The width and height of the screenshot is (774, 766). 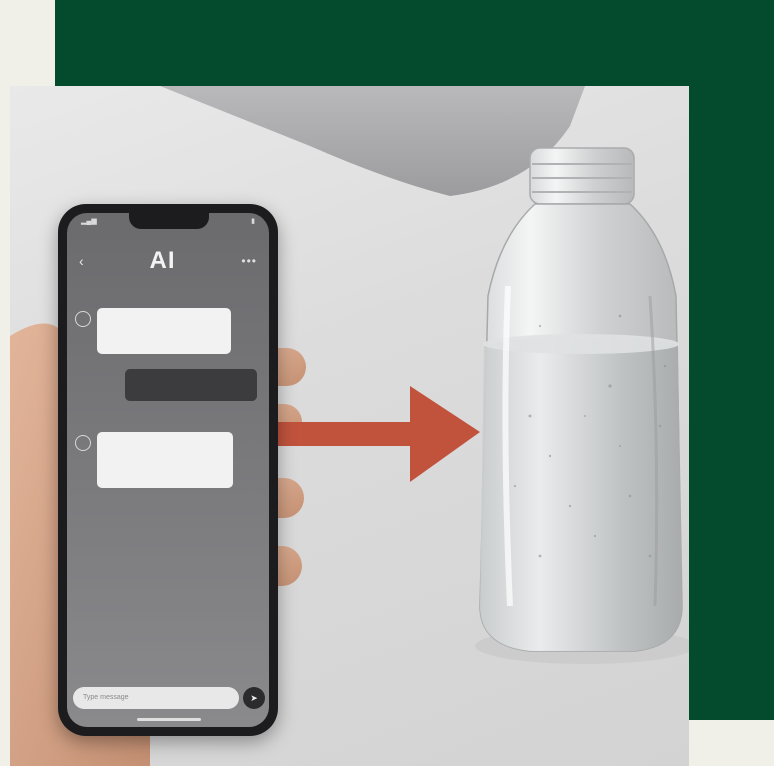 I want to click on ellipsis-icon: •••, so click(x=249, y=261).